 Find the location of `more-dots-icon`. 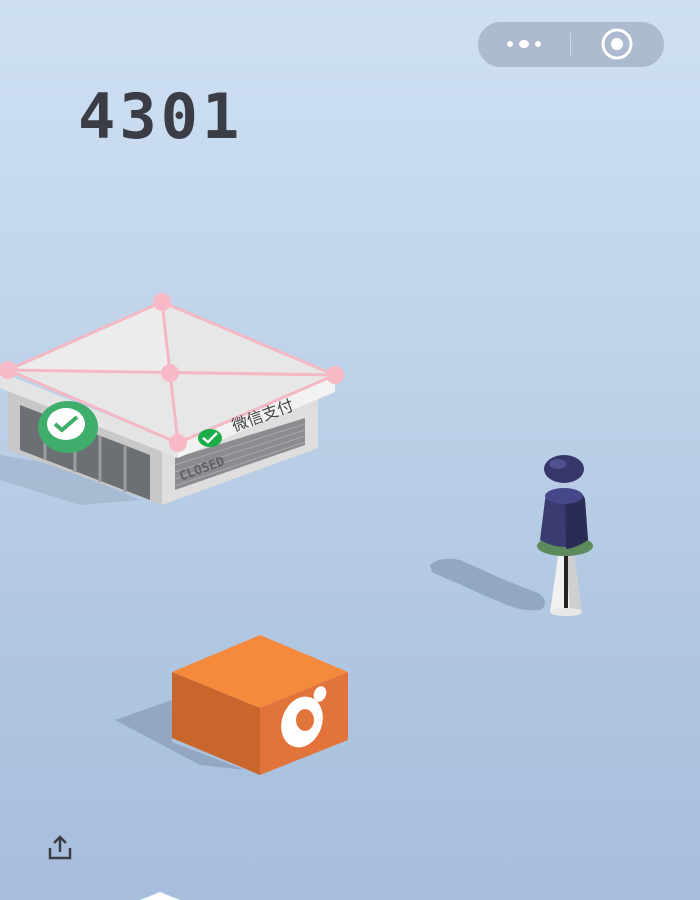

more-dots-icon is located at coordinates (524, 44).